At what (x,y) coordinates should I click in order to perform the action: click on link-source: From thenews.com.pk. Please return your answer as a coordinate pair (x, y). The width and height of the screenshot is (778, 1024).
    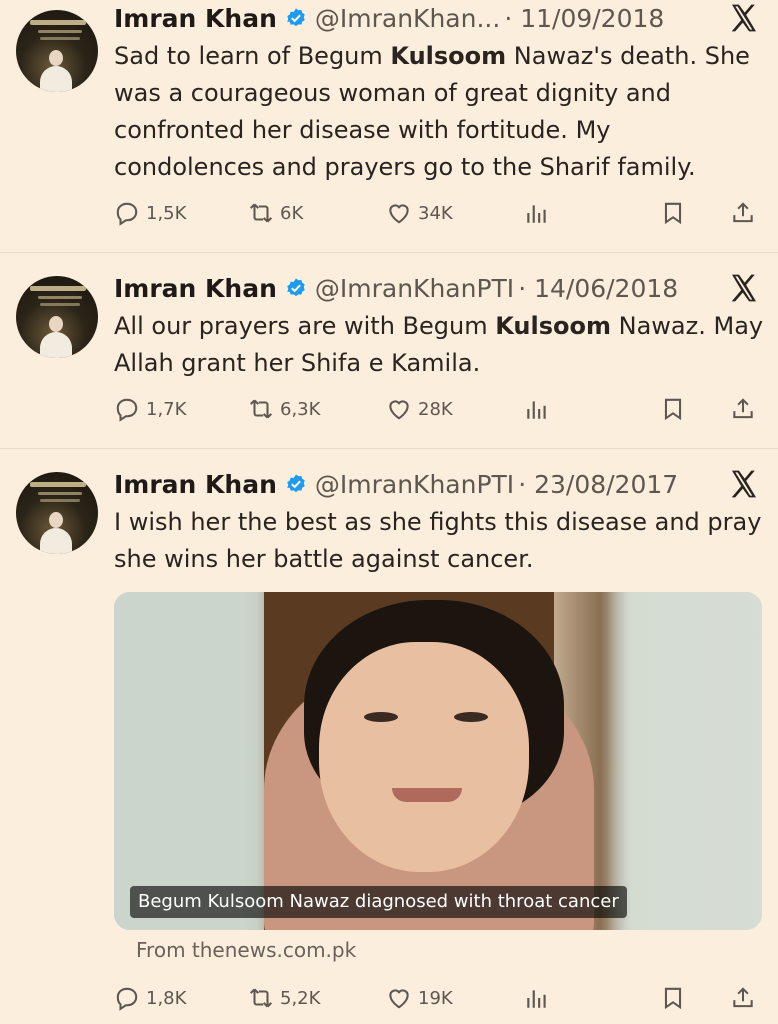
    Looking at the image, I should click on (246, 950).